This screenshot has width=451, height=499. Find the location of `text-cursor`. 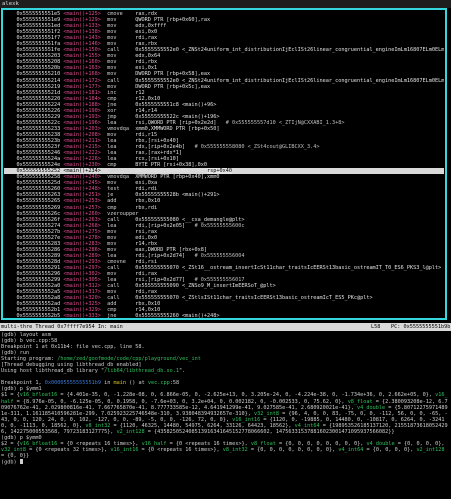

text-cursor is located at coordinates (21, 461).